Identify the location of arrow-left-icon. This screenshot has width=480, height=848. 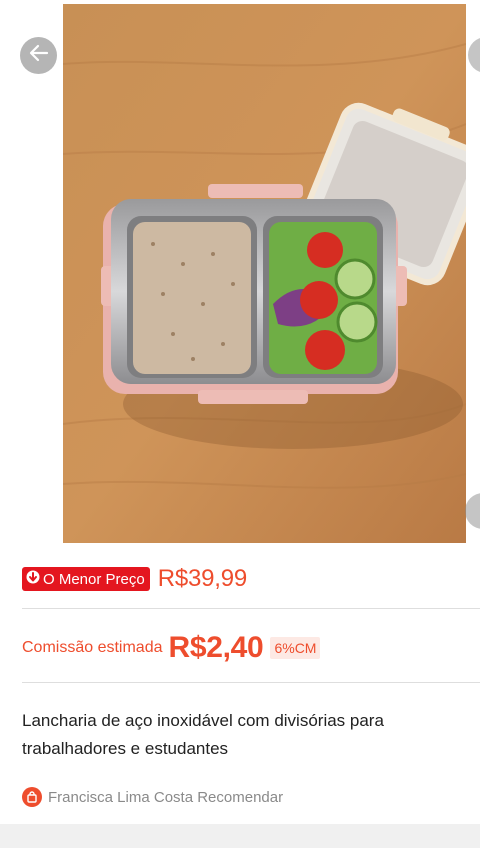
(39, 55).